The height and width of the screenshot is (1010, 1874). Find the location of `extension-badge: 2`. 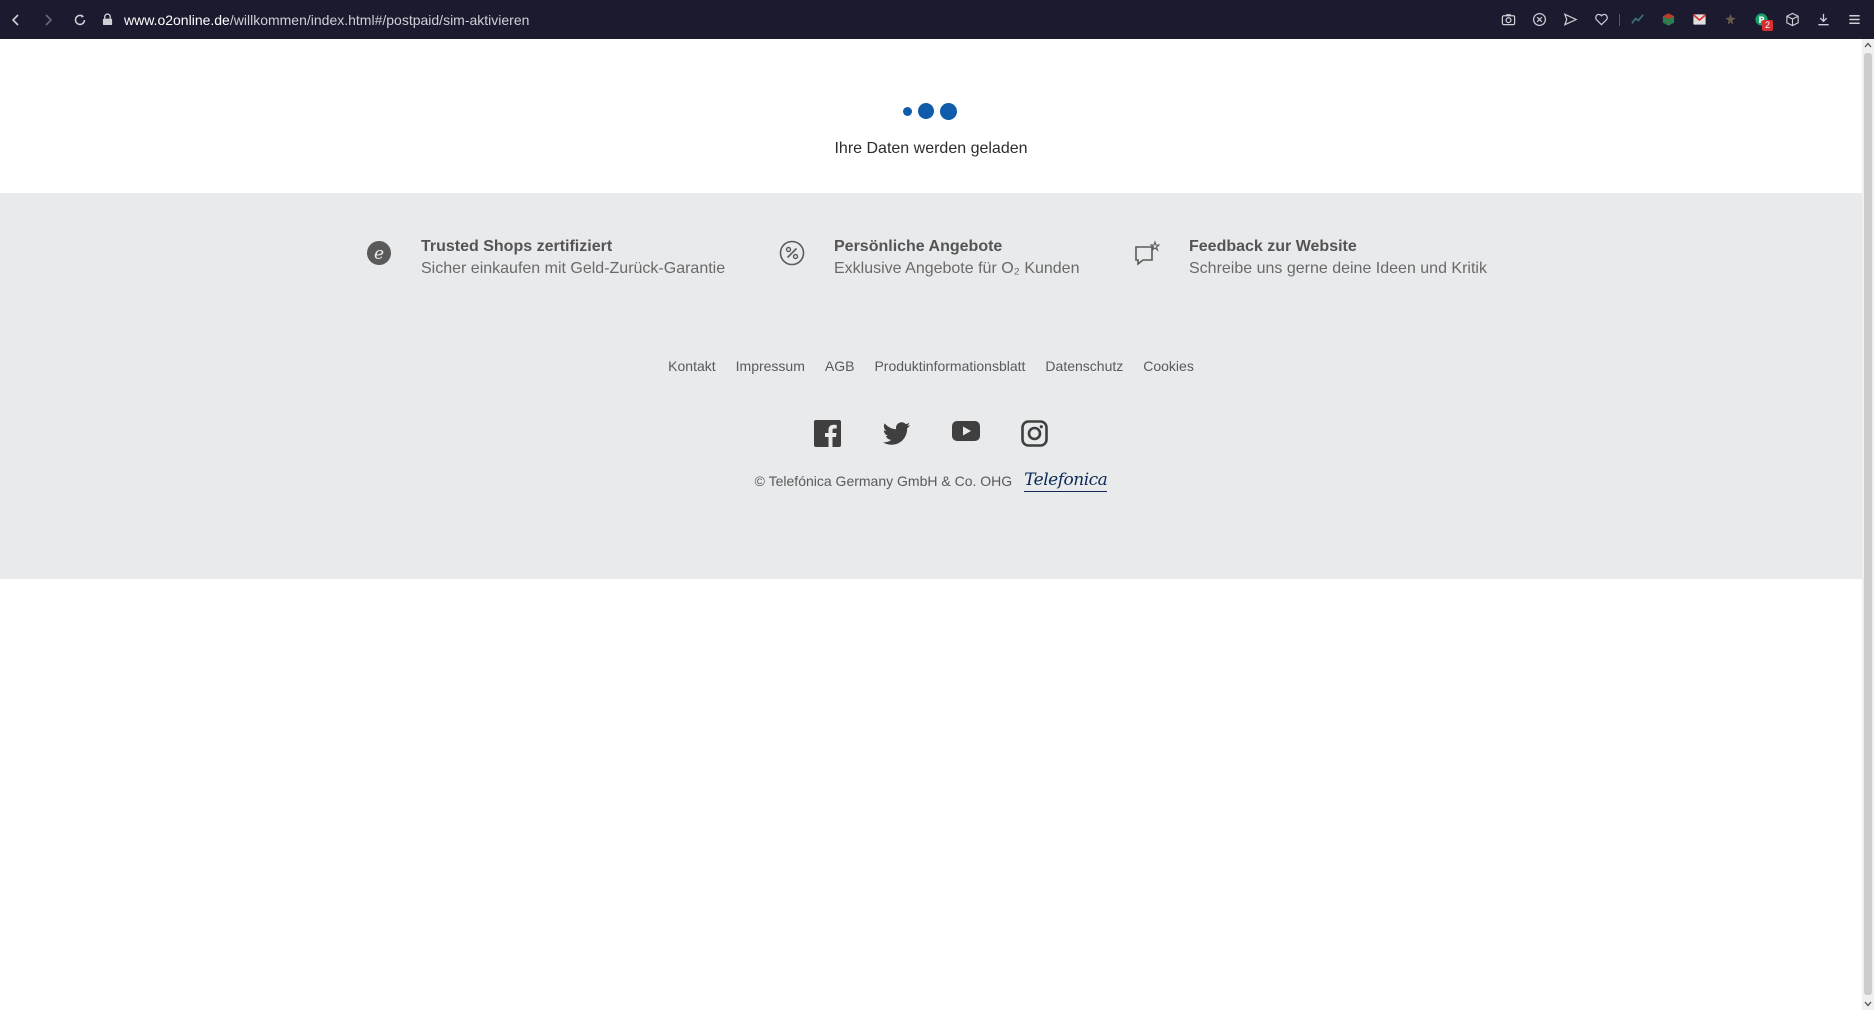

extension-badge: 2 is located at coordinates (1767, 25).